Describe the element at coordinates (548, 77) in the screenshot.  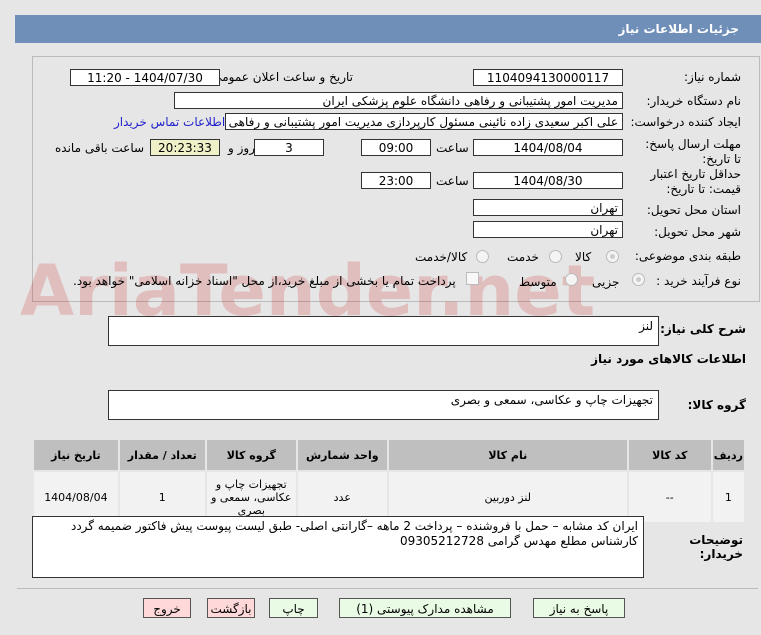
I see `need-number-field: 1104094130000117` at that location.